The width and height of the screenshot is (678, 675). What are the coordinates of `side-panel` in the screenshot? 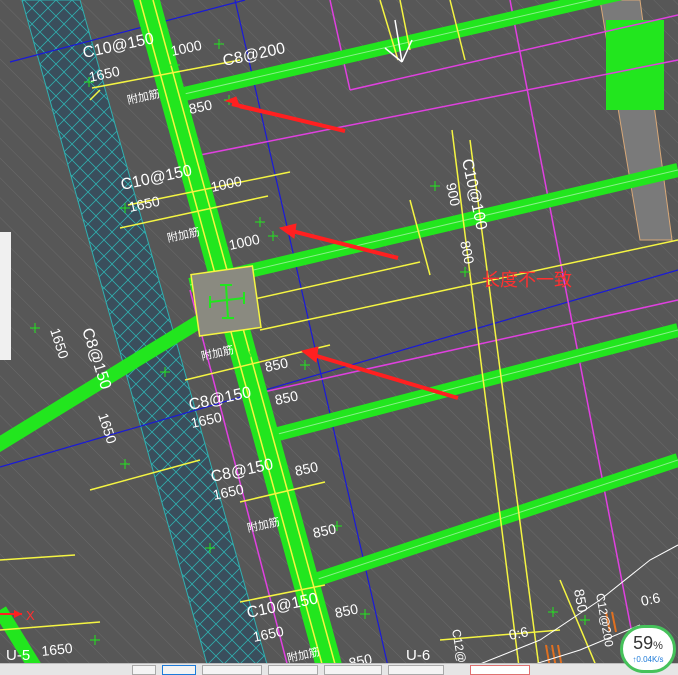 It's located at (5, 296).